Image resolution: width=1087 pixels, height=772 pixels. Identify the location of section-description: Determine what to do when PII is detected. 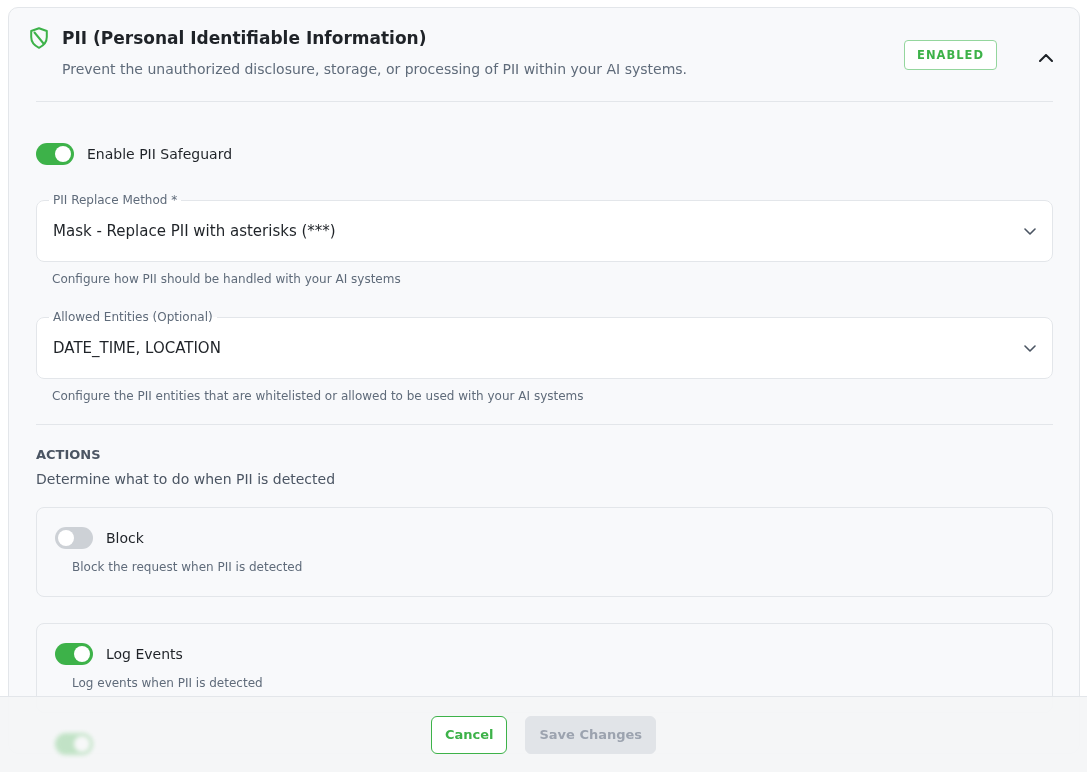
(186, 479).